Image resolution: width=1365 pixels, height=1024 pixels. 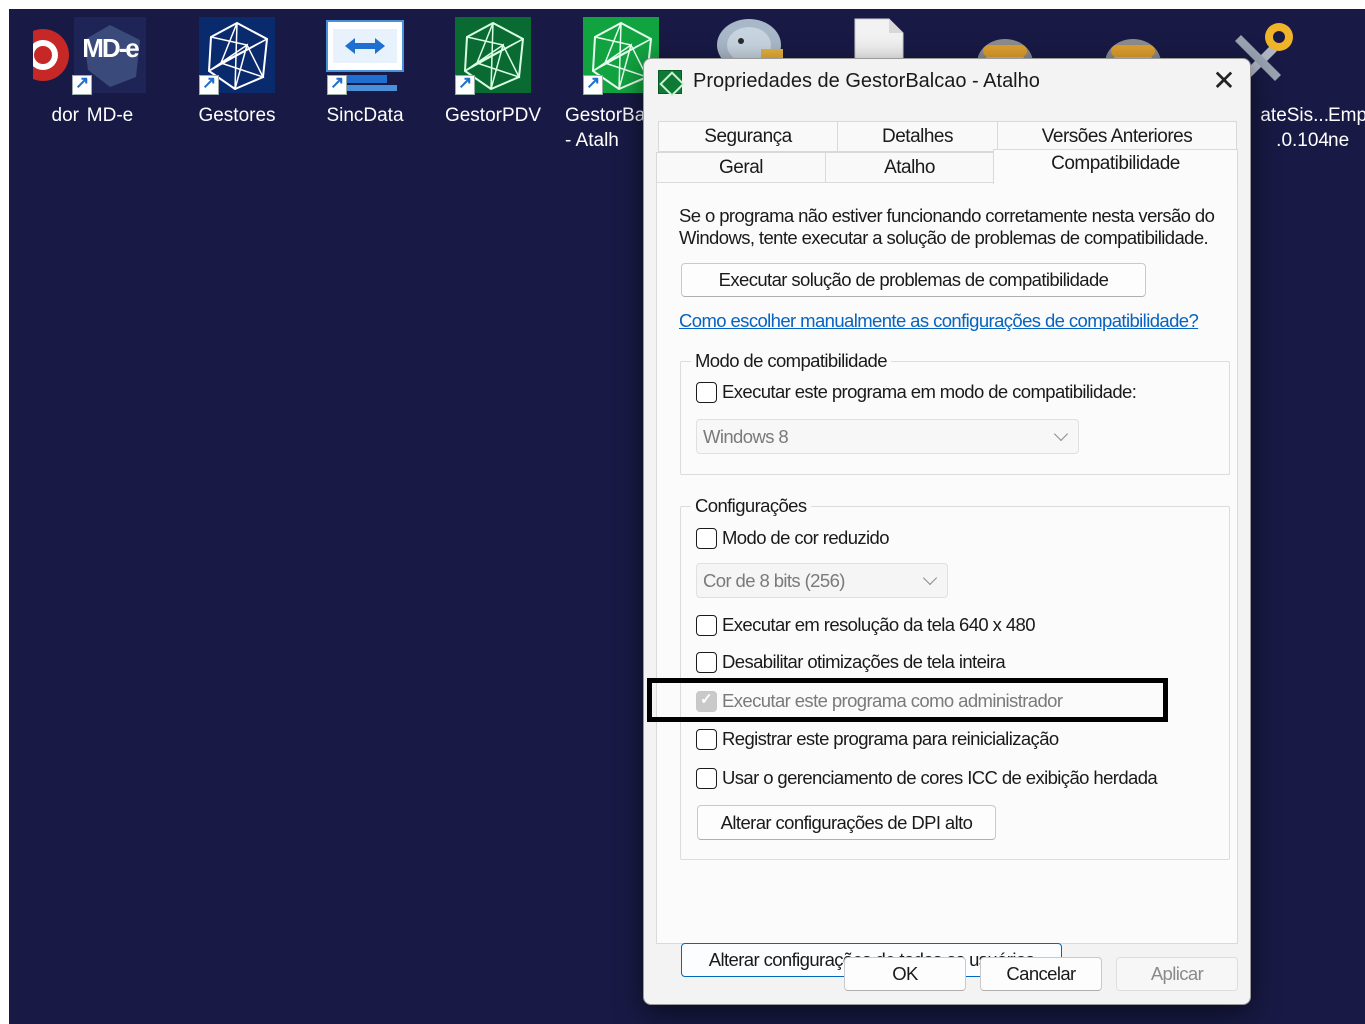 I want to click on desktop-icon-gestores: Gestores, so click(x=237, y=90).